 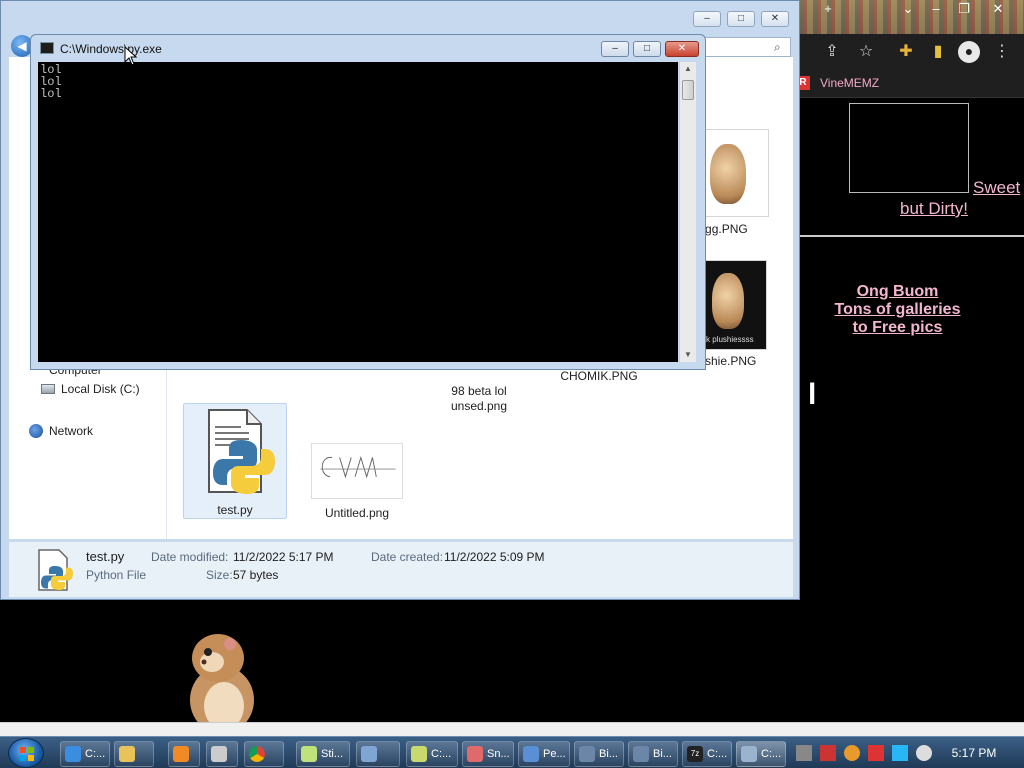 What do you see at coordinates (996, 188) in the screenshot?
I see `sweet-link: Sweet` at bounding box center [996, 188].